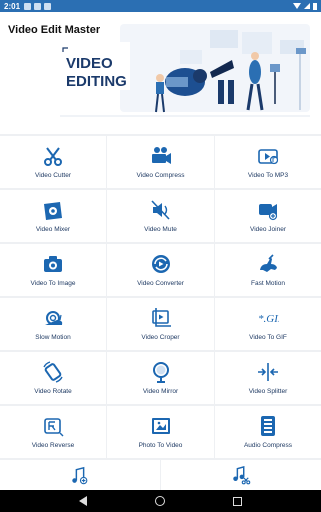 Image resolution: width=321 pixels, height=512 pixels. I want to click on status-time: 2:01, so click(12, 6).